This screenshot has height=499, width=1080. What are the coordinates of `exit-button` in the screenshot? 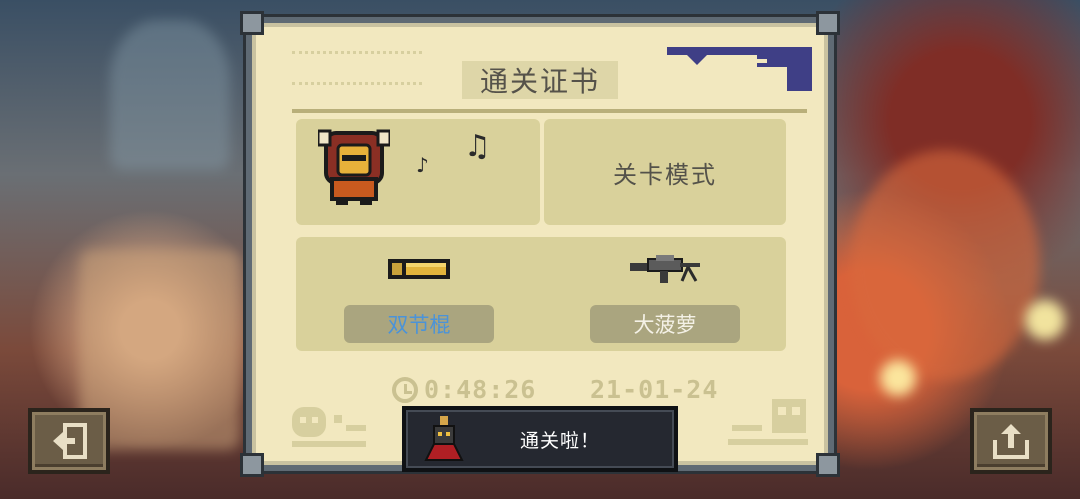 It's located at (69, 441).